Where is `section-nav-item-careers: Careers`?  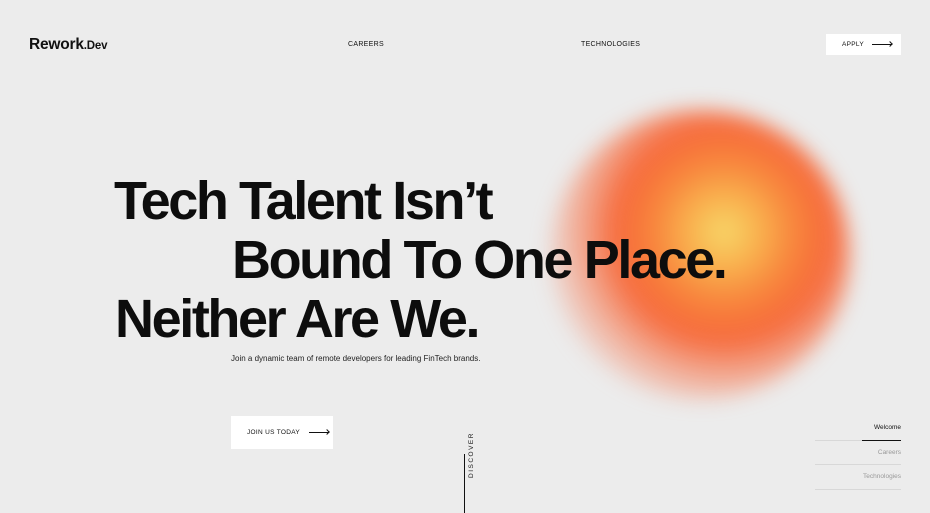 section-nav-item-careers: Careers is located at coordinates (858, 453).